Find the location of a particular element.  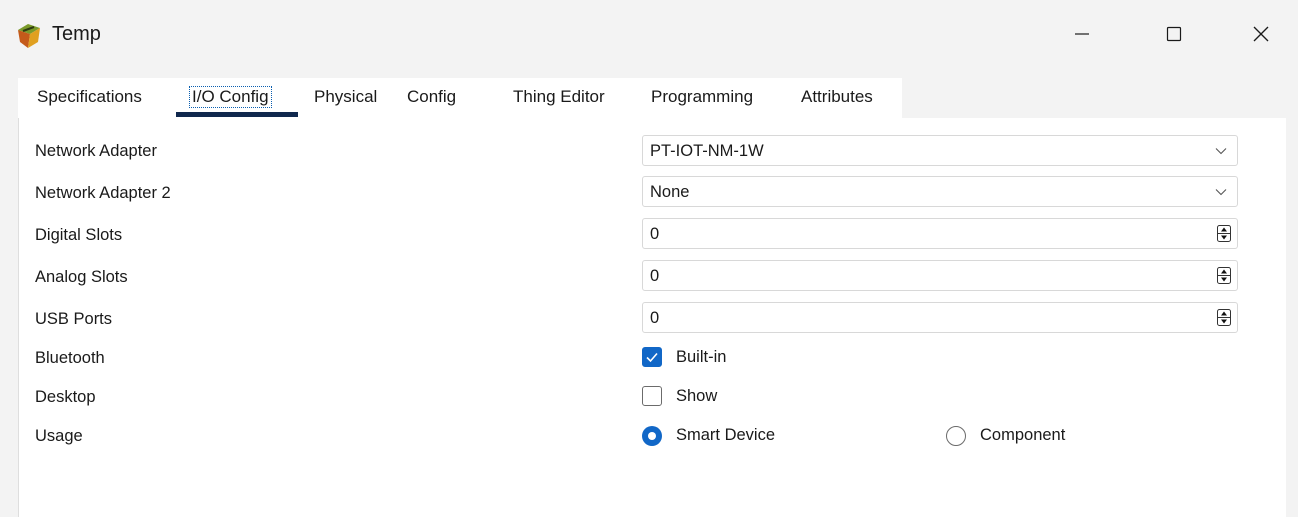

analog-slots-spinbox: 0 is located at coordinates (940, 275).